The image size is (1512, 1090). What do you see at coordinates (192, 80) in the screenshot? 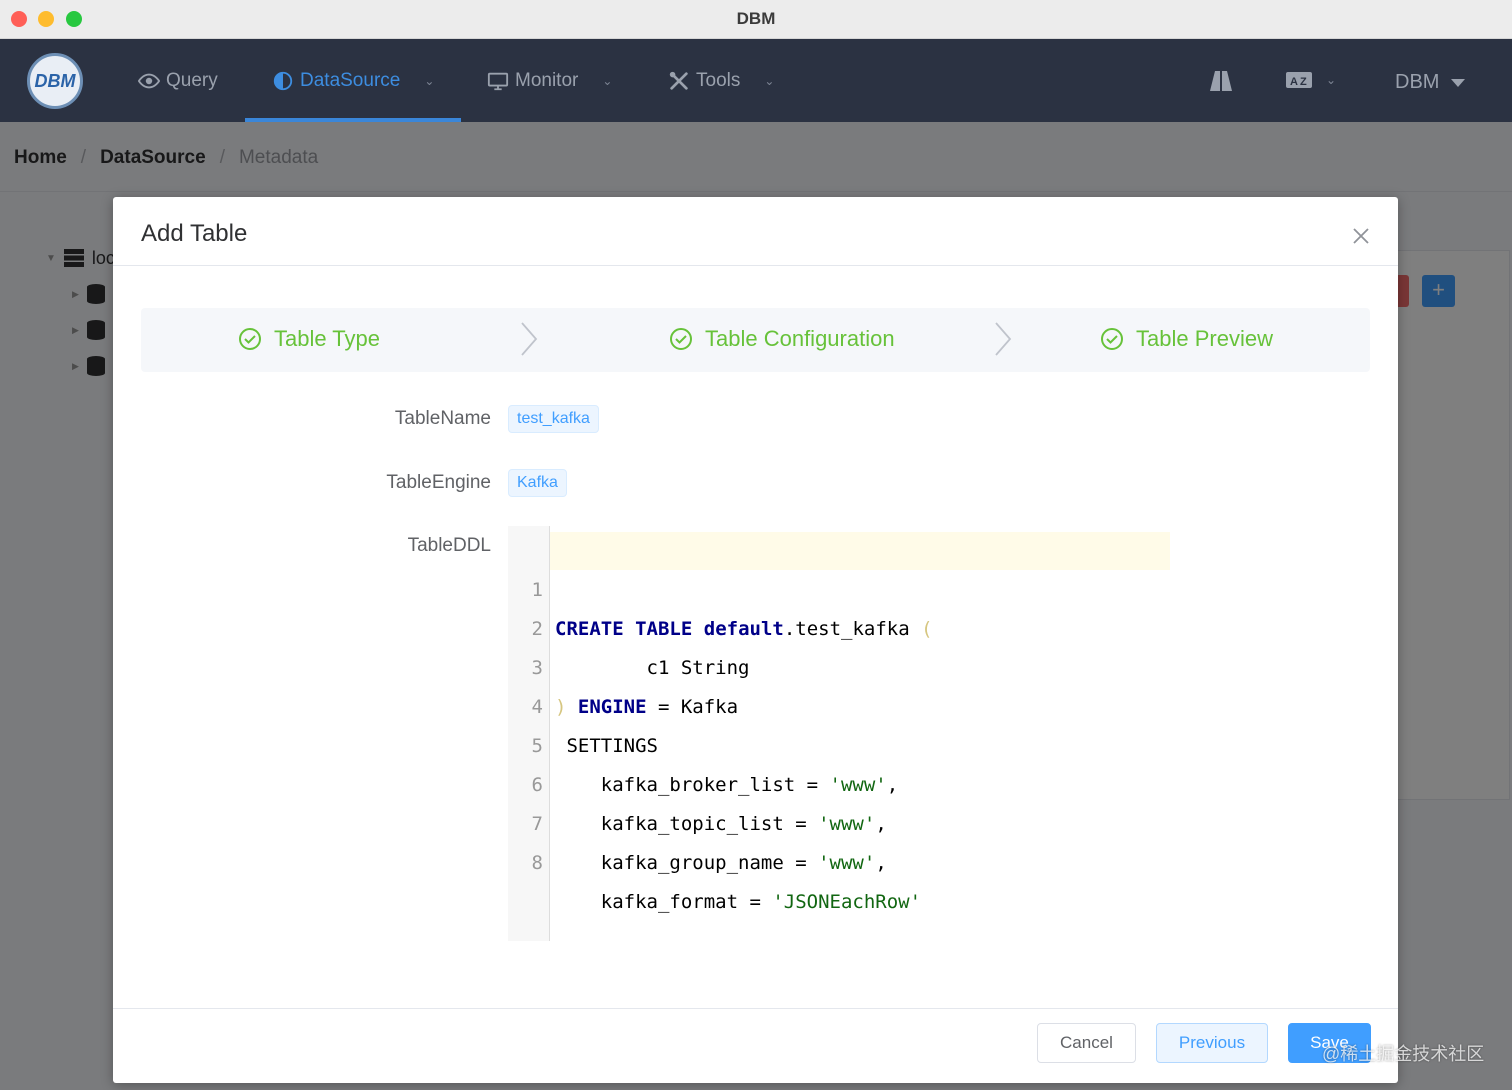
I see `nav-query-label: Query` at bounding box center [192, 80].